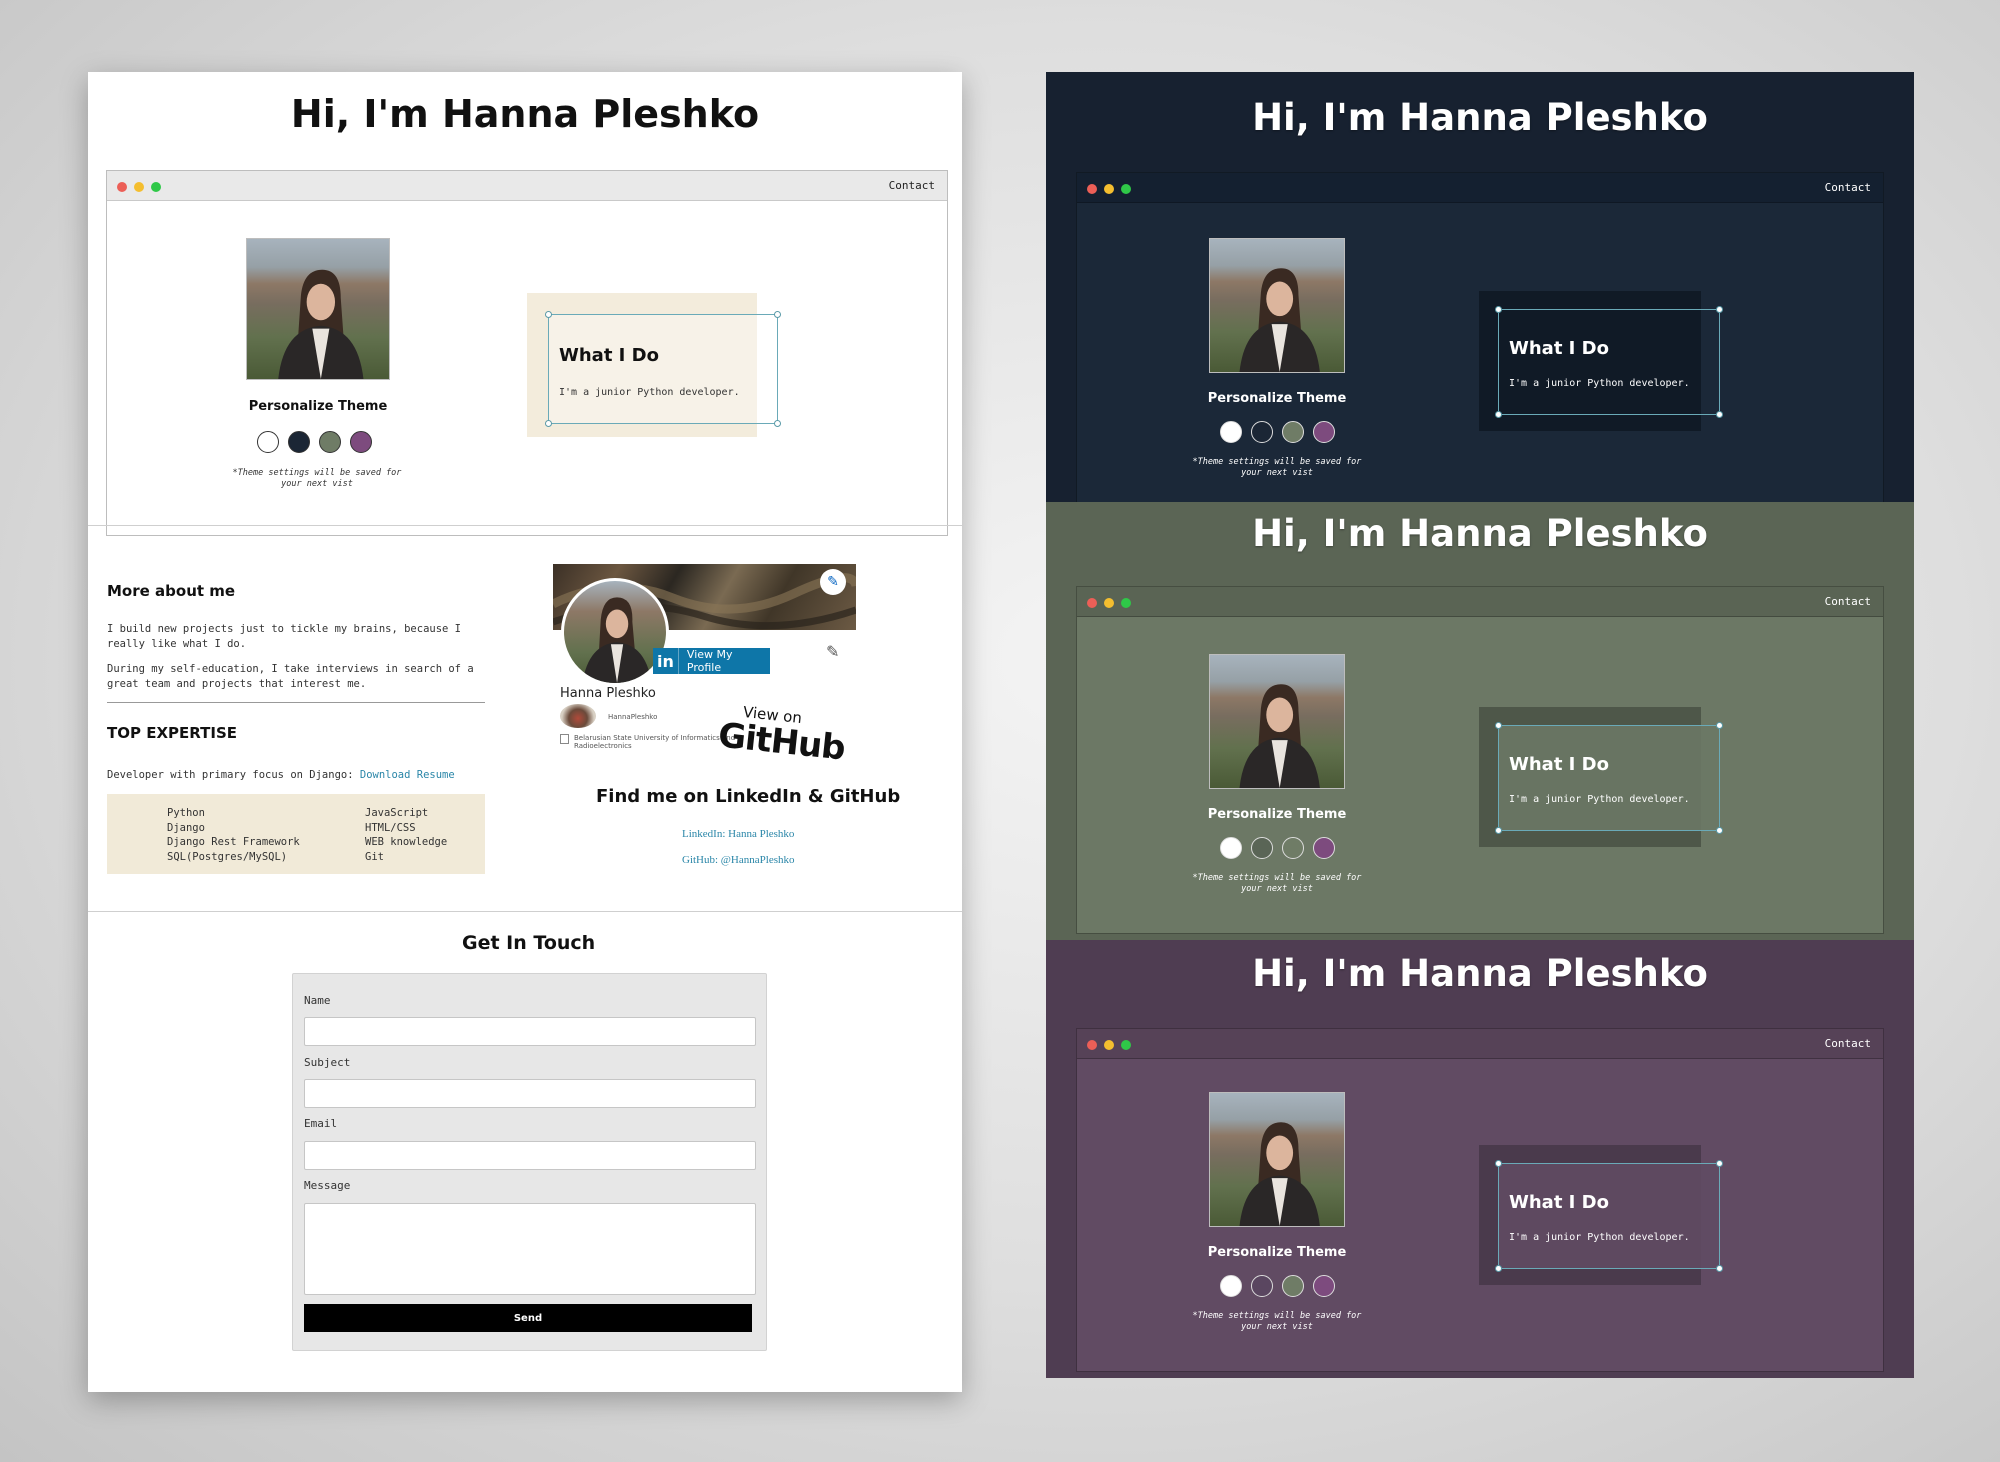 This screenshot has width=2000, height=1462. I want to click on document-icon, so click(564, 739).